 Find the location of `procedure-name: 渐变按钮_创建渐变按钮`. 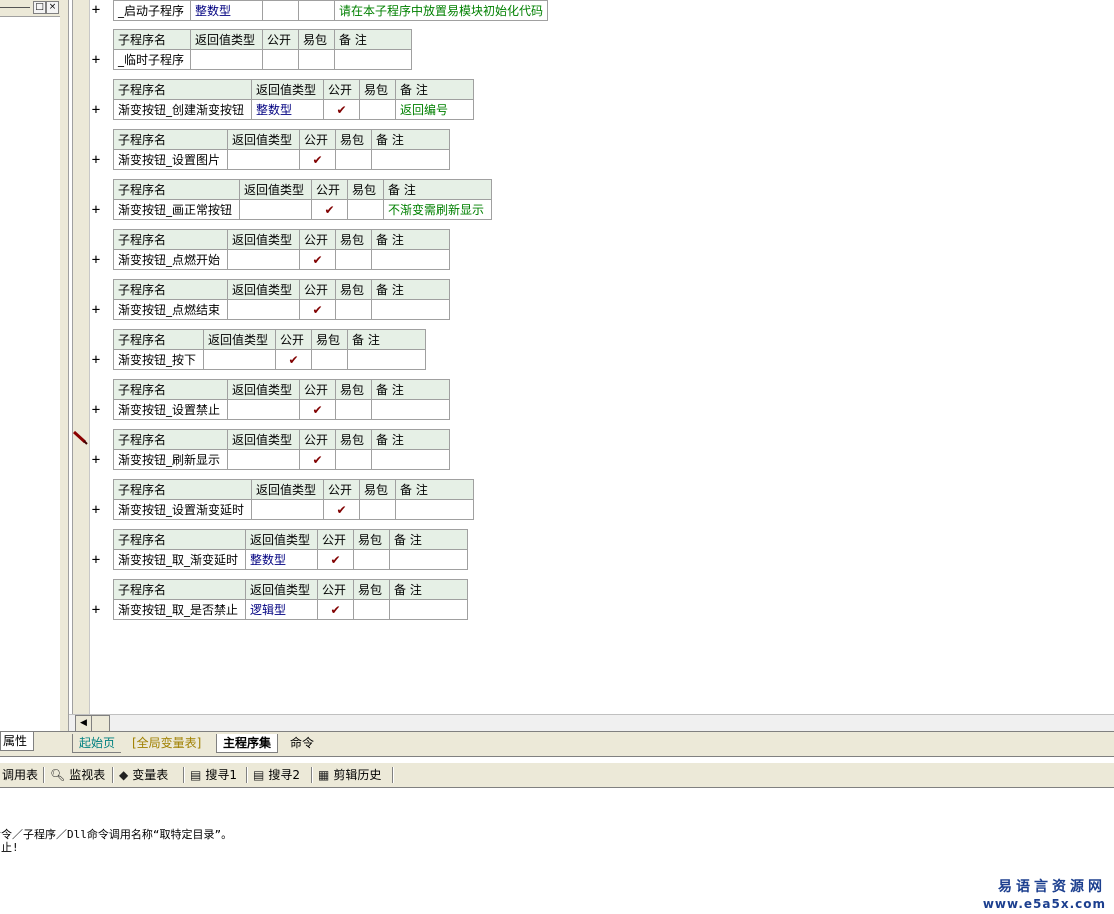

procedure-name: 渐变按钮_创建渐变按钮 is located at coordinates (182, 109).